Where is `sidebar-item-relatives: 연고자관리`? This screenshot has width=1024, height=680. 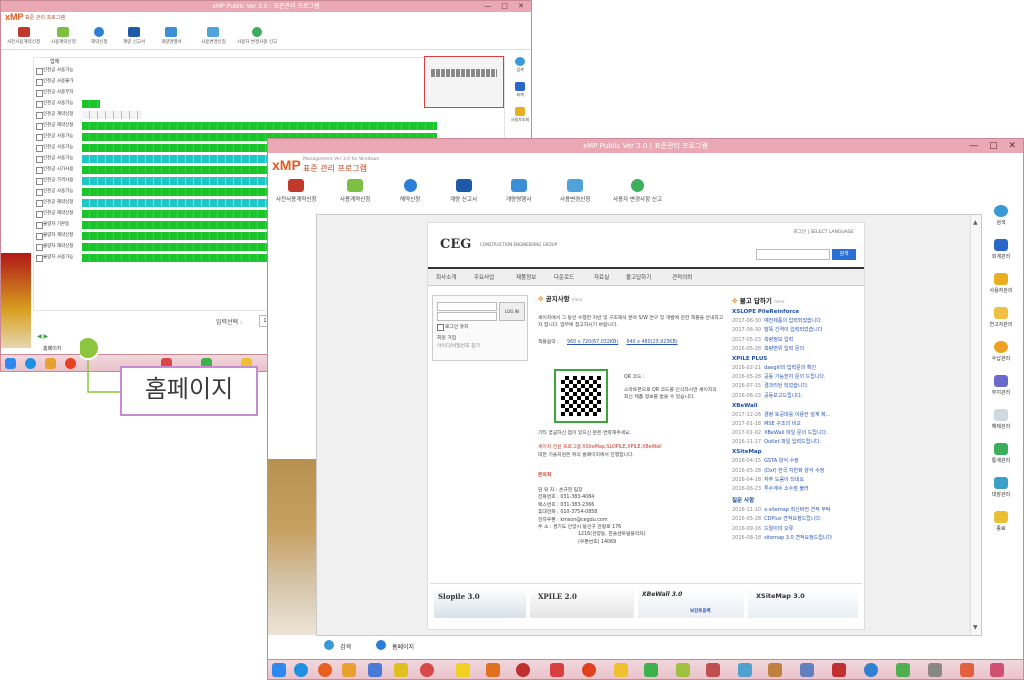
sidebar-item-relatives: 연고자관리 is located at coordinates (1001, 317).